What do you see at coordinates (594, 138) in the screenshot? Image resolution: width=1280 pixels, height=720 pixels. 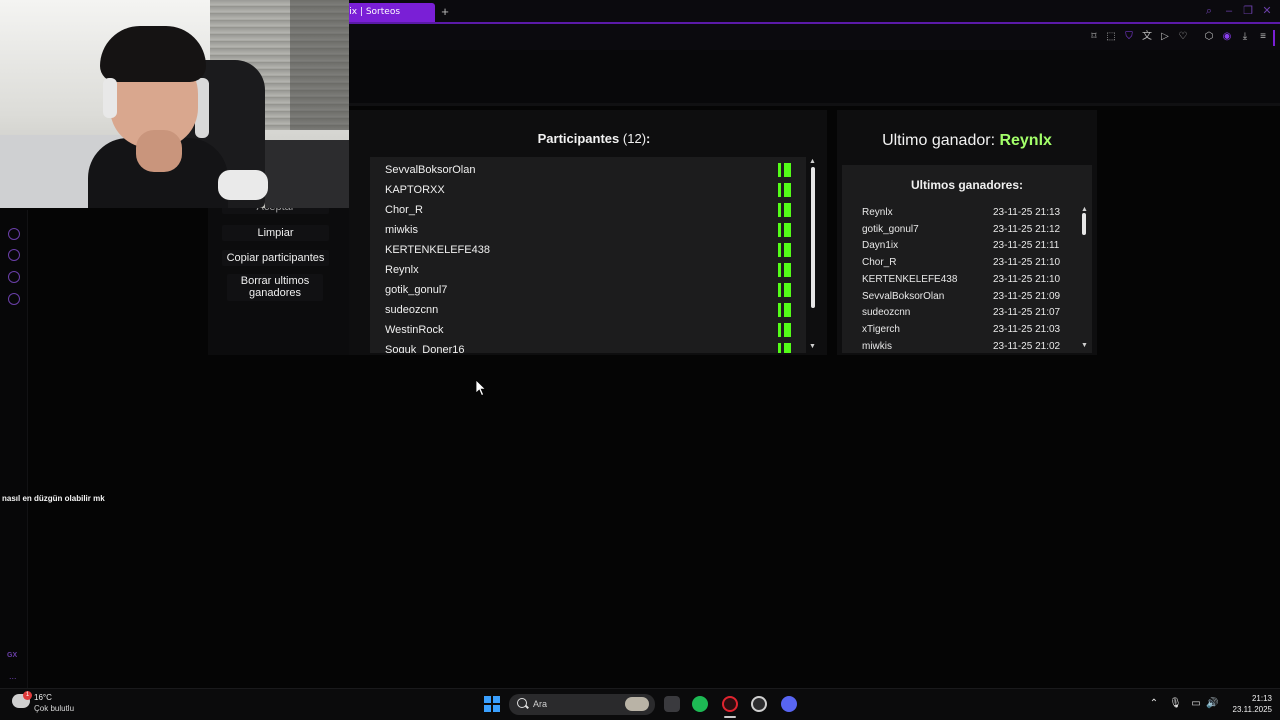 I see `participants-title: Participantes (12):` at bounding box center [594, 138].